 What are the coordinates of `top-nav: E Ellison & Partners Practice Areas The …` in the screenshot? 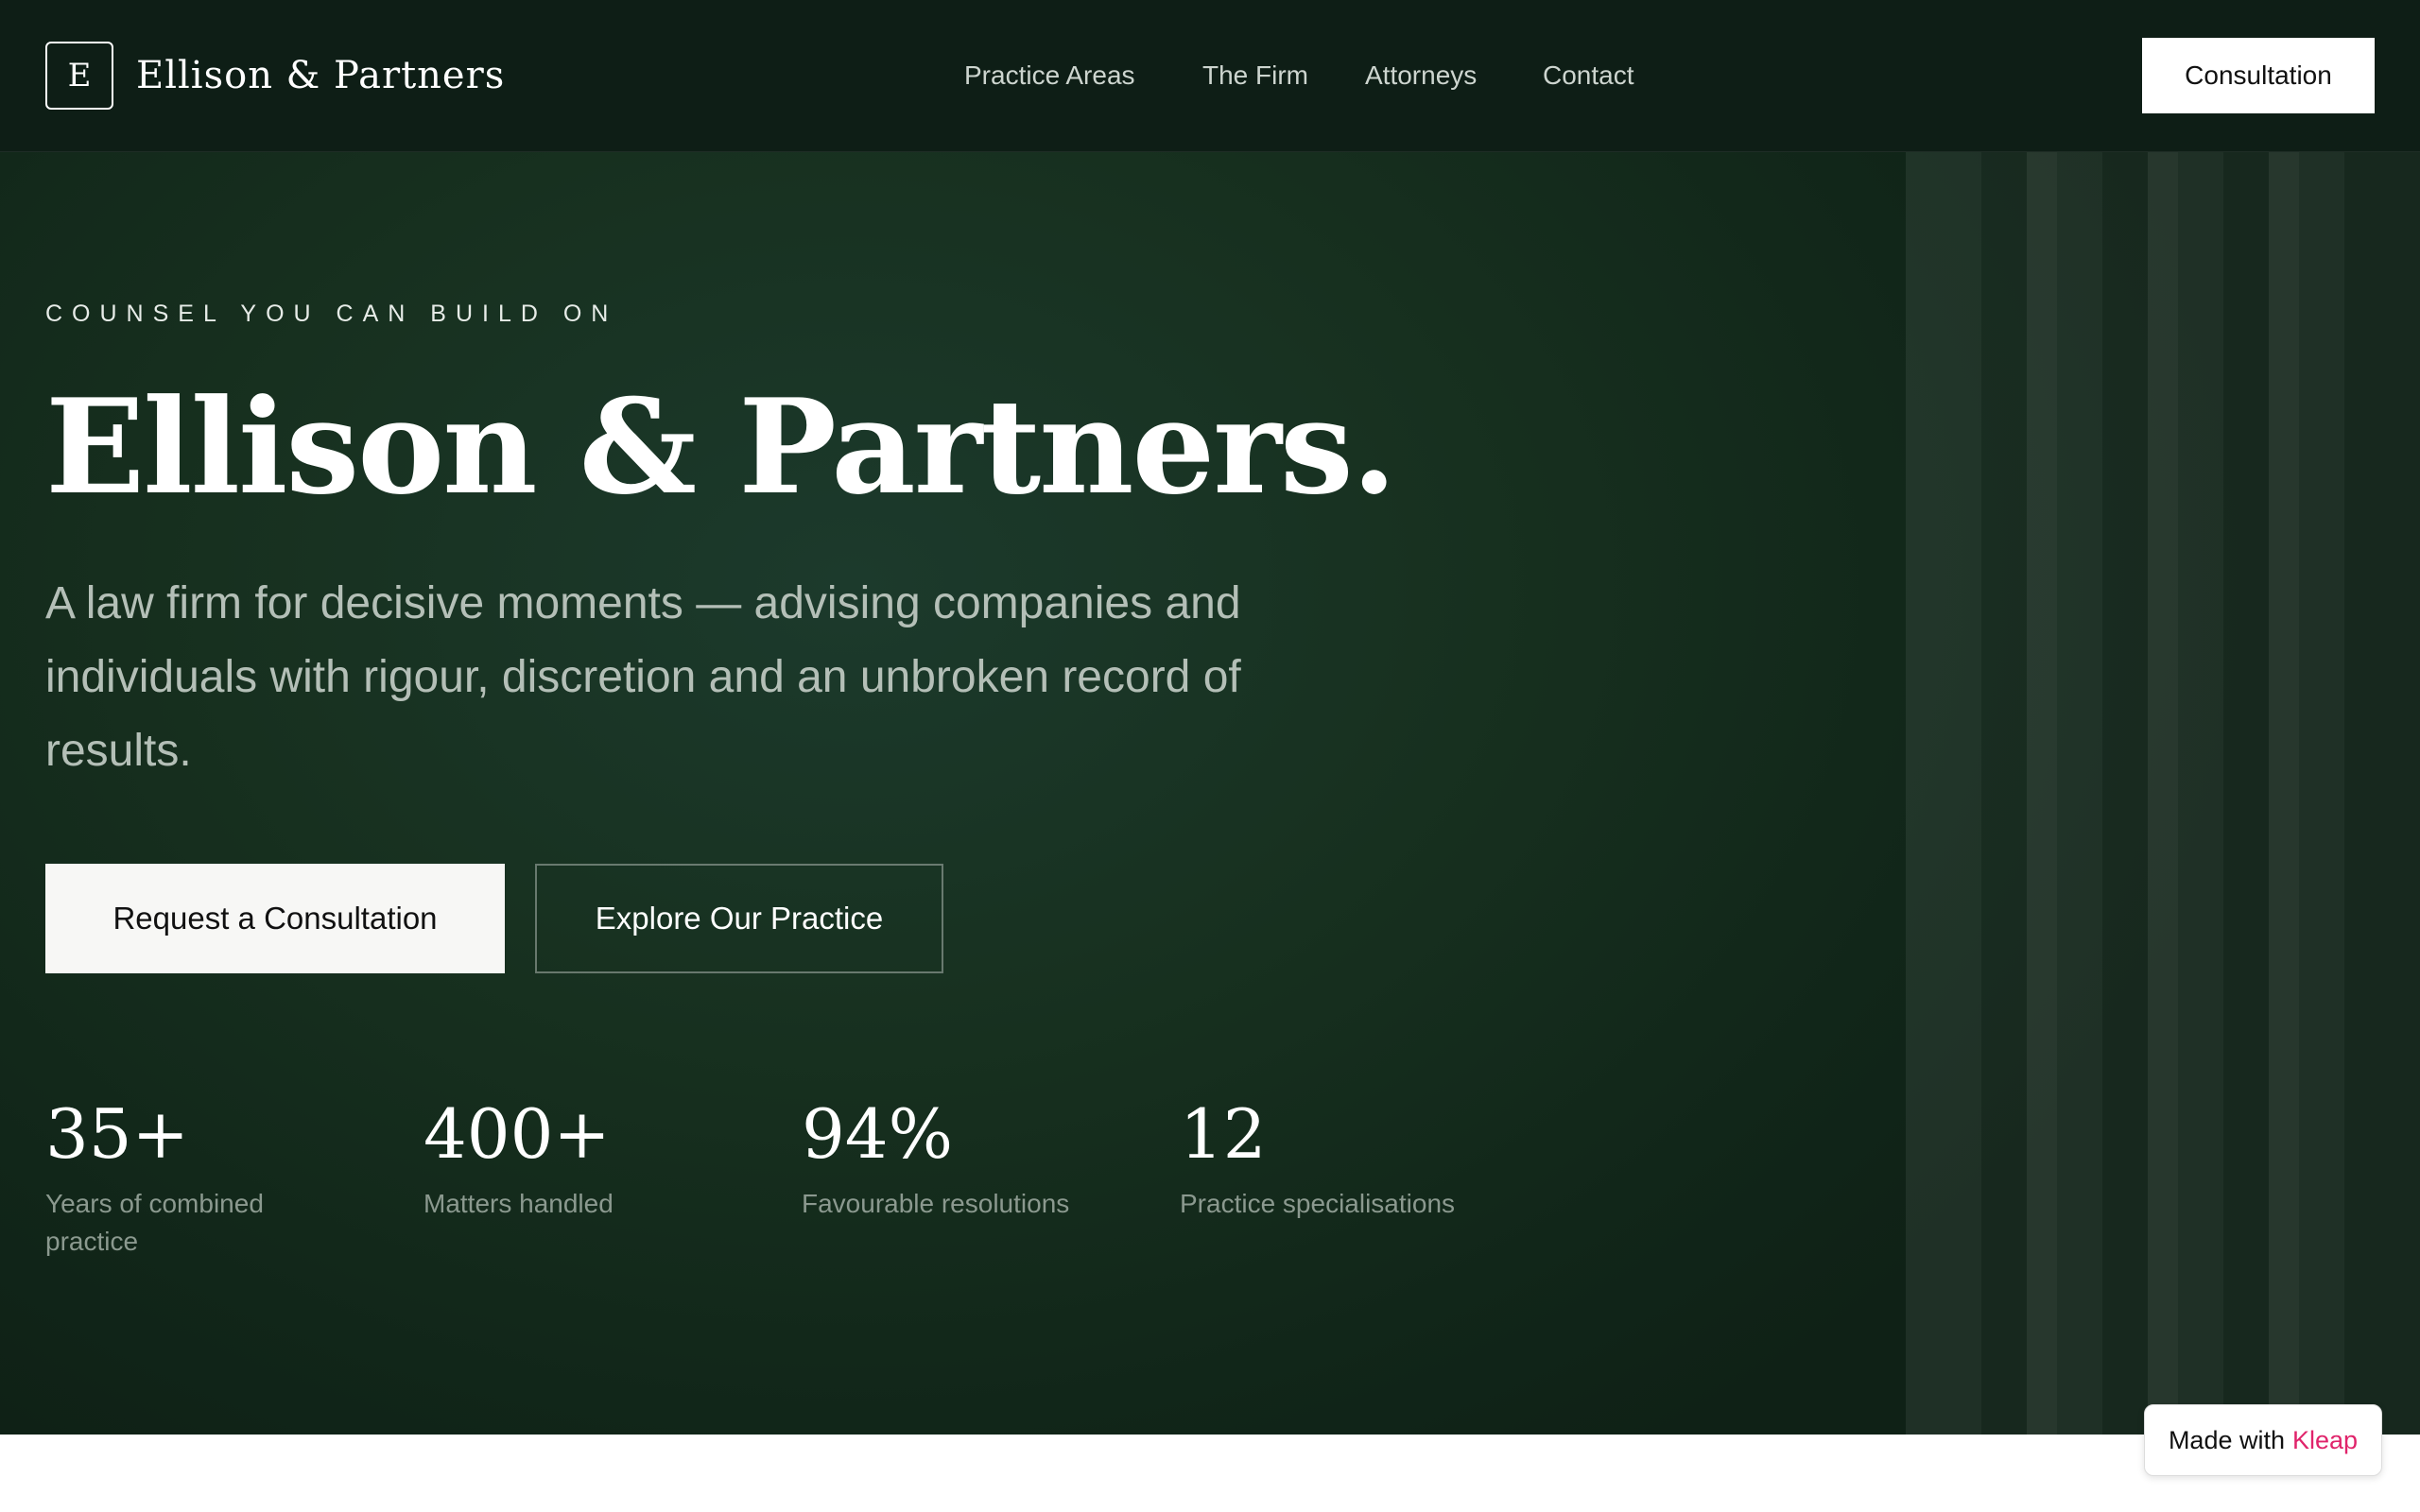 It's located at (1210, 76).